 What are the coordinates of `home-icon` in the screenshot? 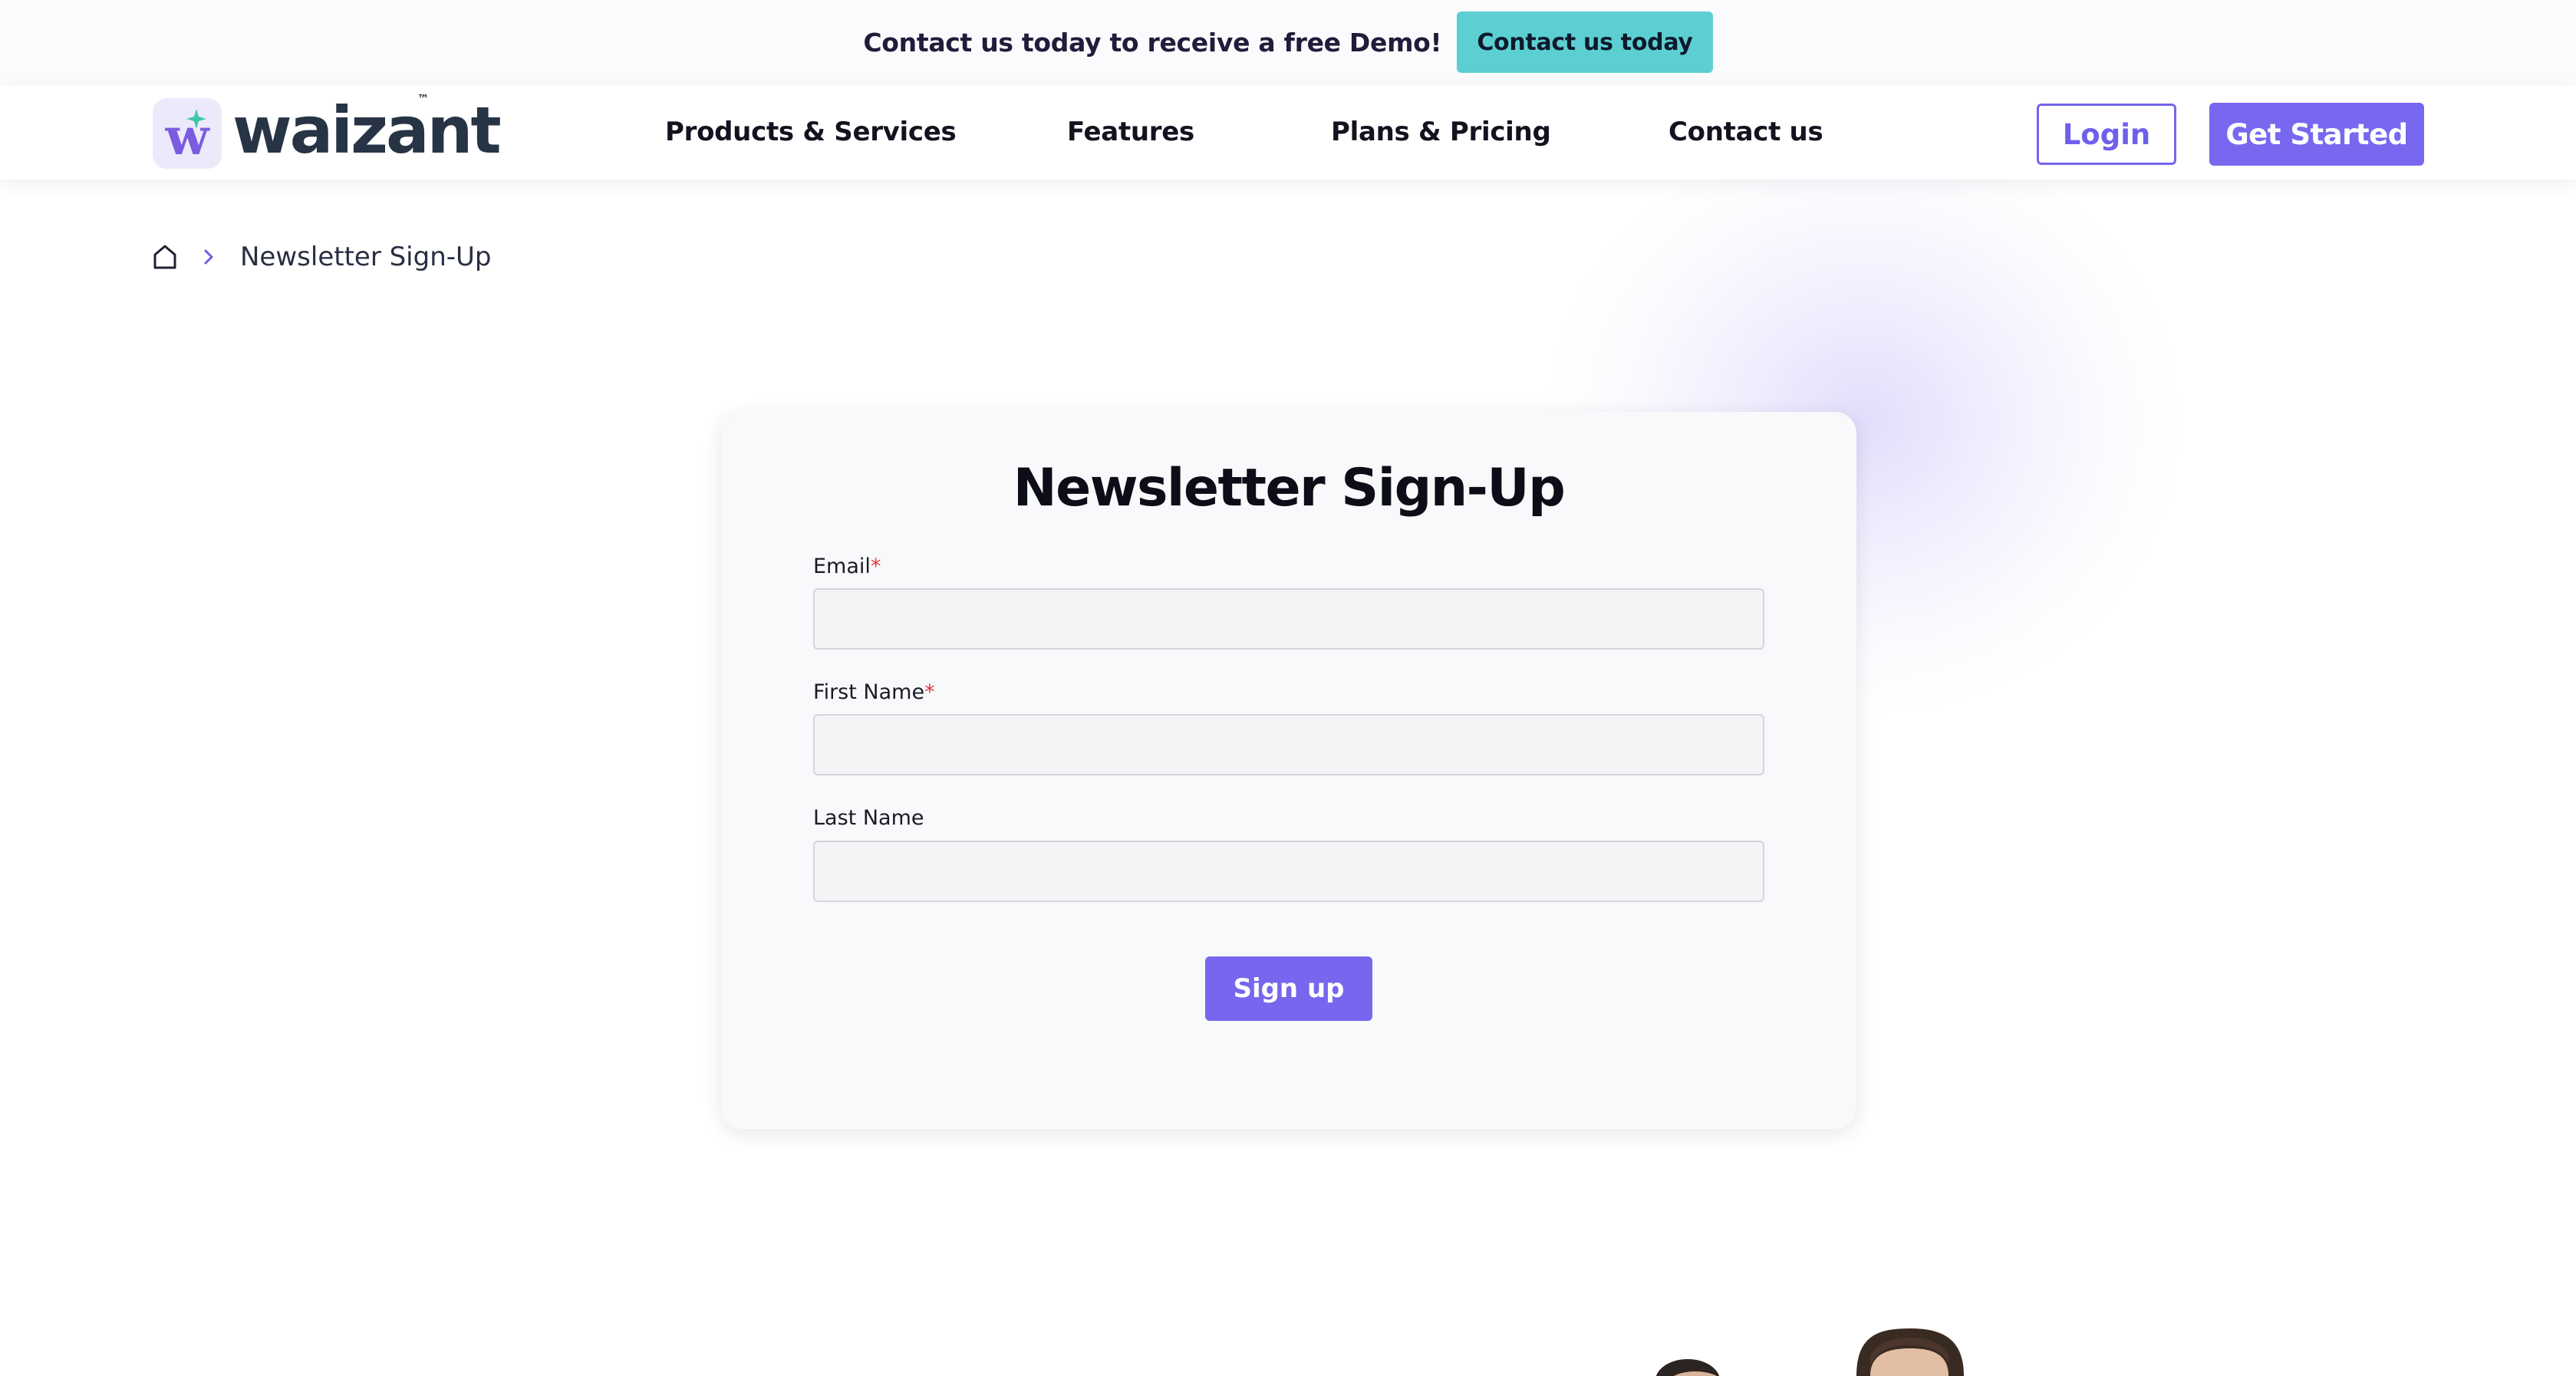 It's located at (165, 257).